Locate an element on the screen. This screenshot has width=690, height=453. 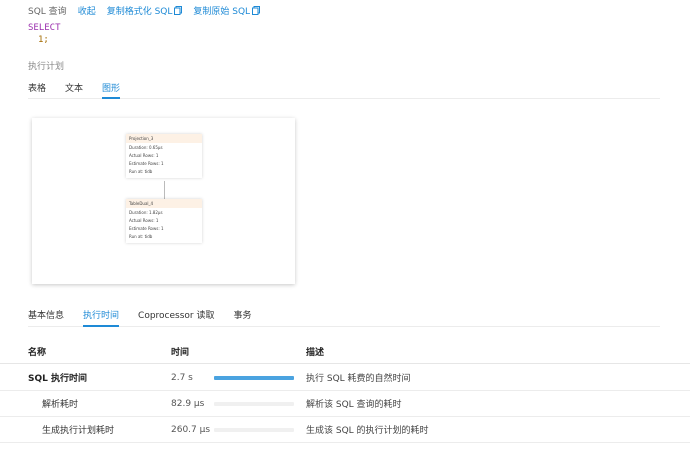
sql-keyword: SELECT is located at coordinates (44, 28).